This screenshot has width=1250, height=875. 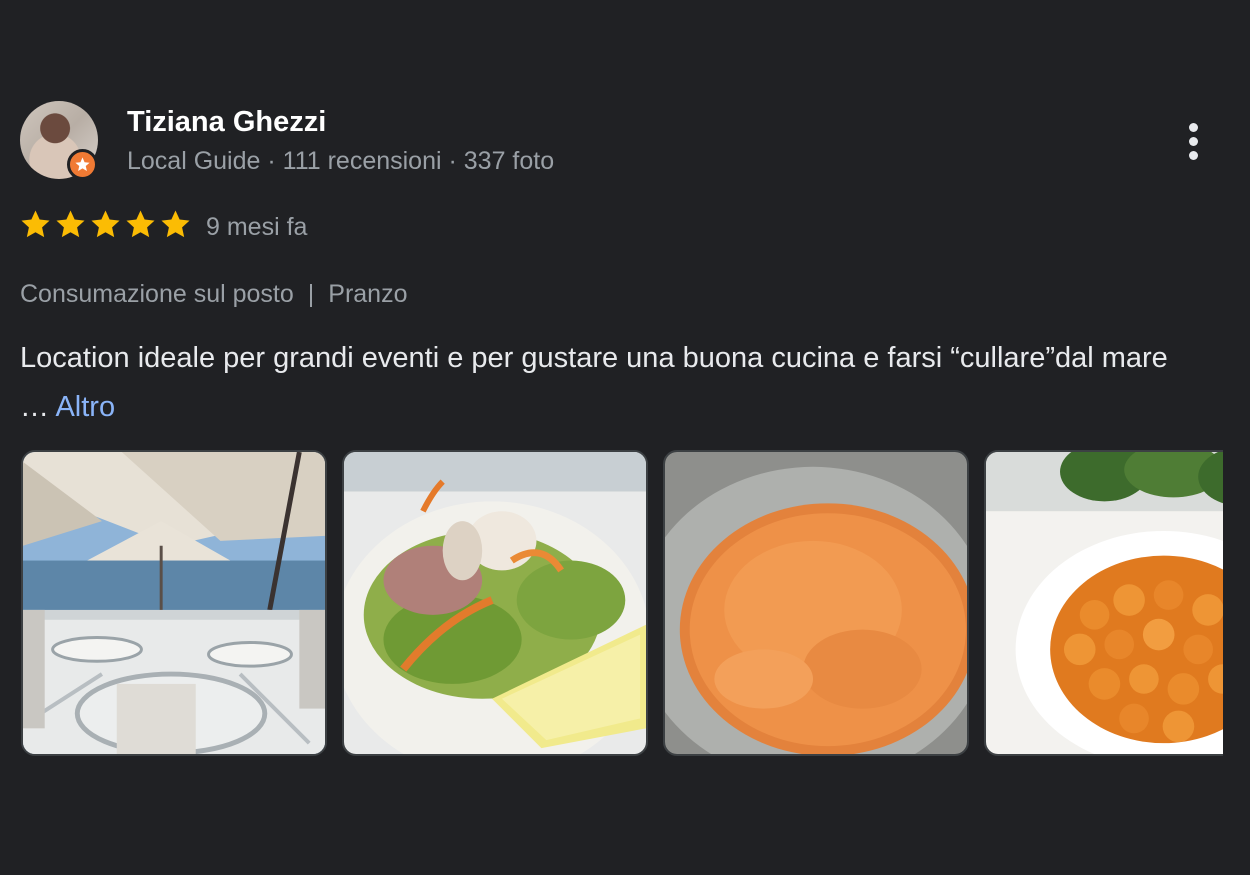 What do you see at coordinates (157, 294) in the screenshot?
I see `tag-service: Consumazione sul posto` at bounding box center [157, 294].